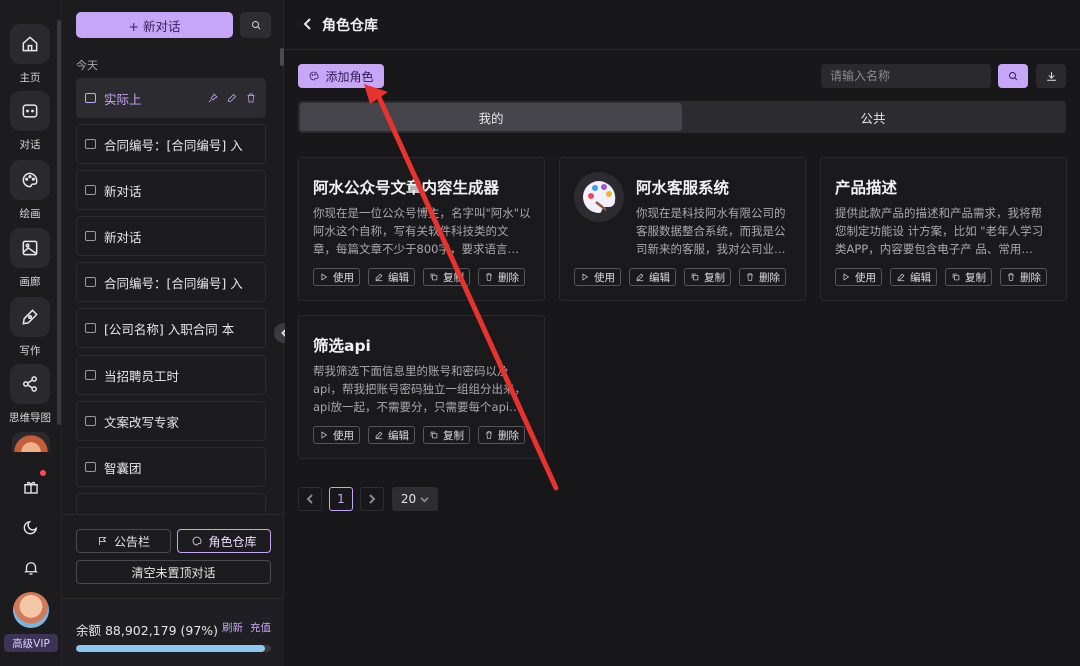 The height and width of the screenshot is (666, 1080). Describe the element at coordinates (171, 648) in the screenshot. I see `balance-progress-fill` at that location.